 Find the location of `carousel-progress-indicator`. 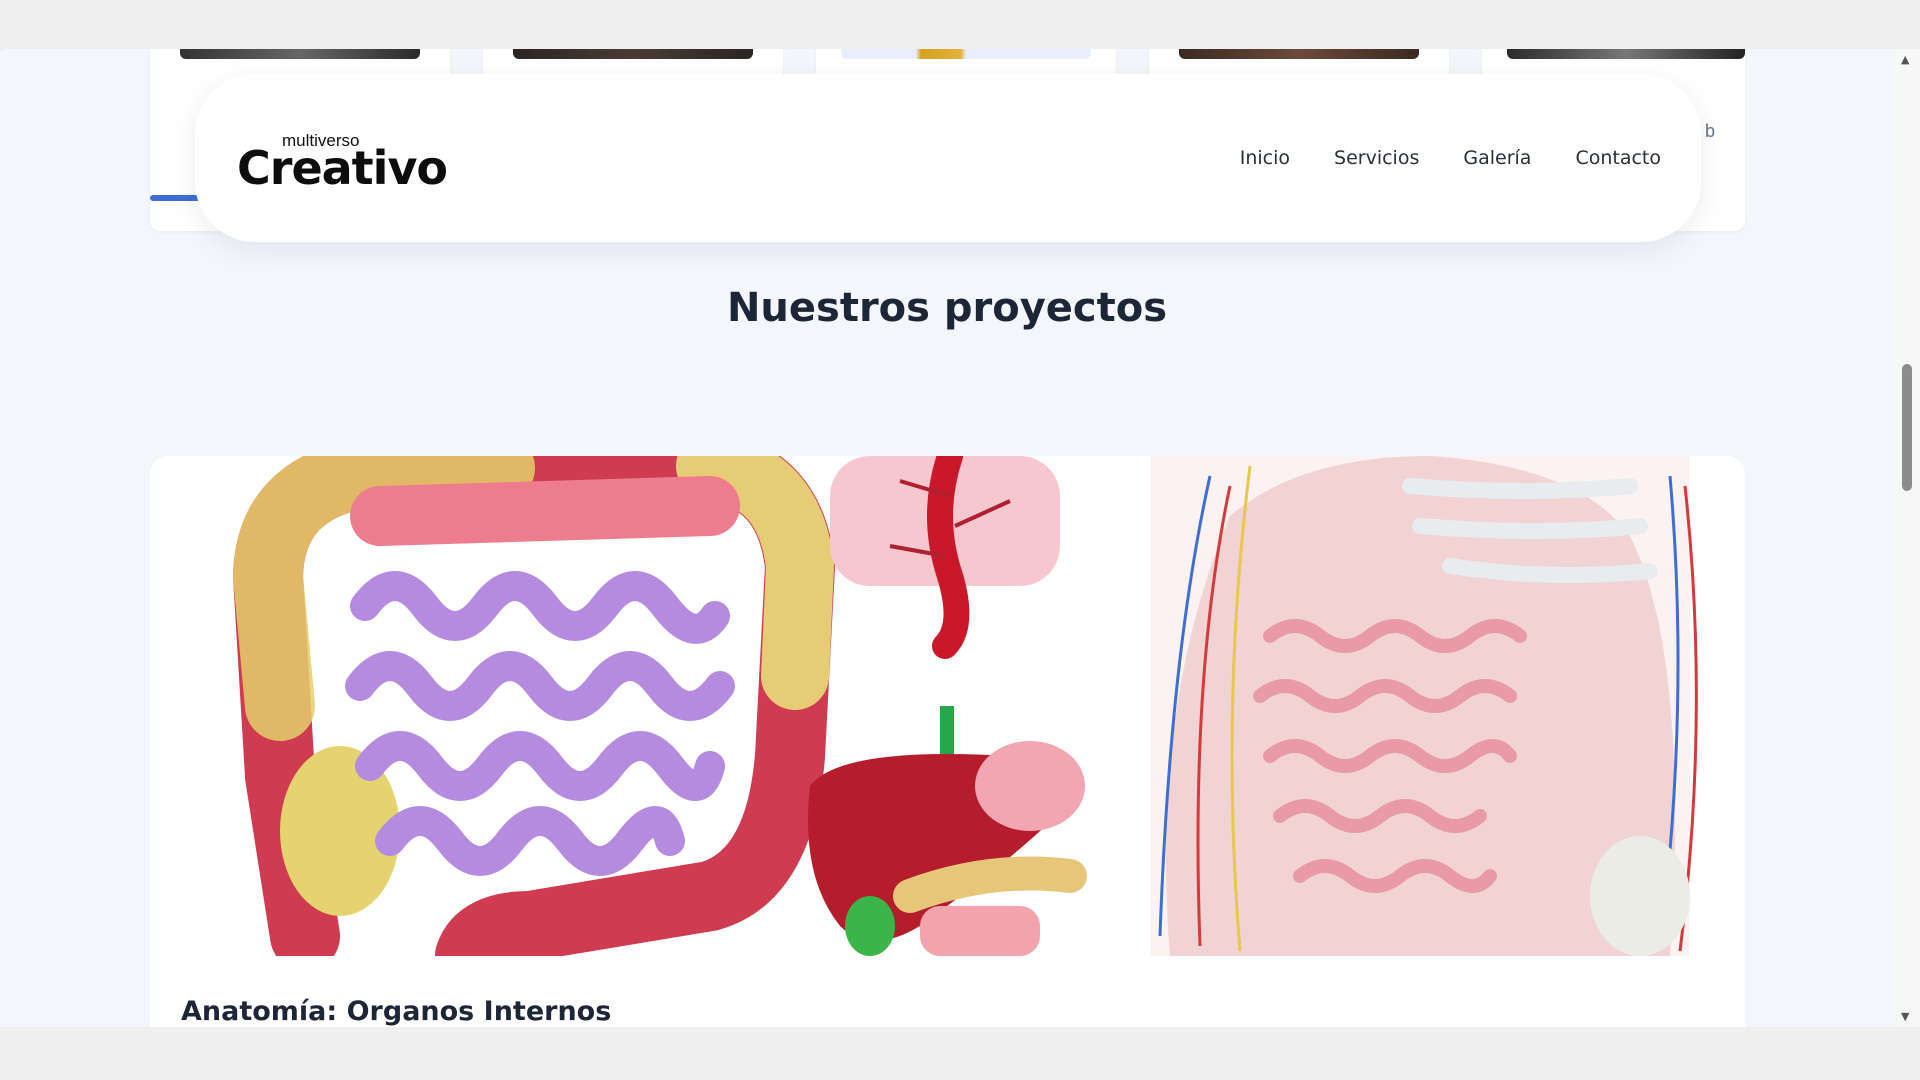

carousel-progress-indicator is located at coordinates (176, 198).